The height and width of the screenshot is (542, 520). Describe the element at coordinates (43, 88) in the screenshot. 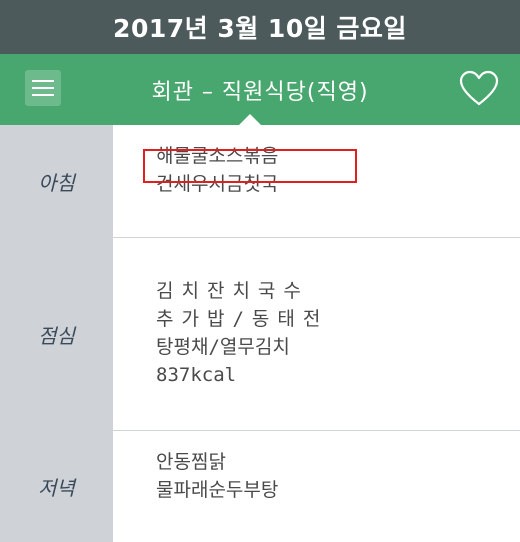

I see `hamburger-menu-icon` at that location.